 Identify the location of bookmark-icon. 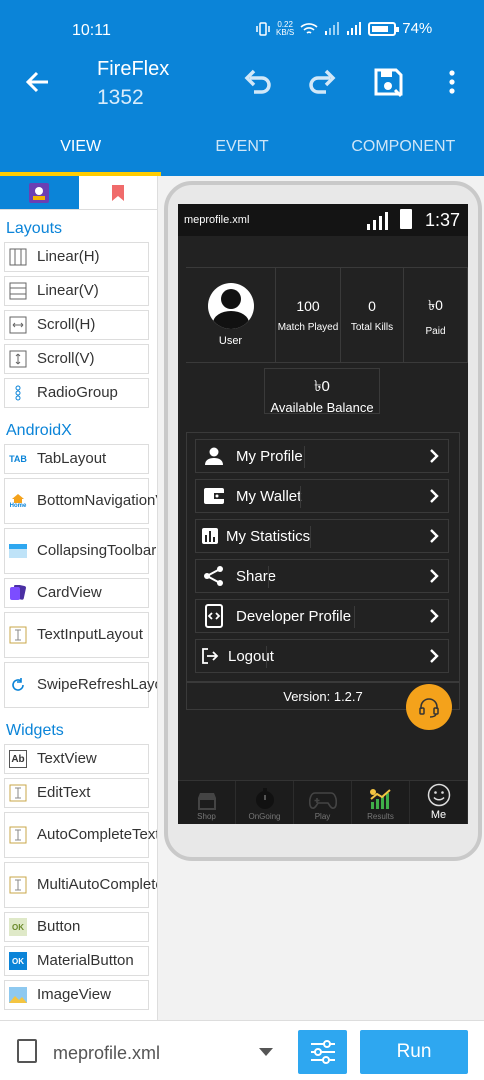
(117, 192).